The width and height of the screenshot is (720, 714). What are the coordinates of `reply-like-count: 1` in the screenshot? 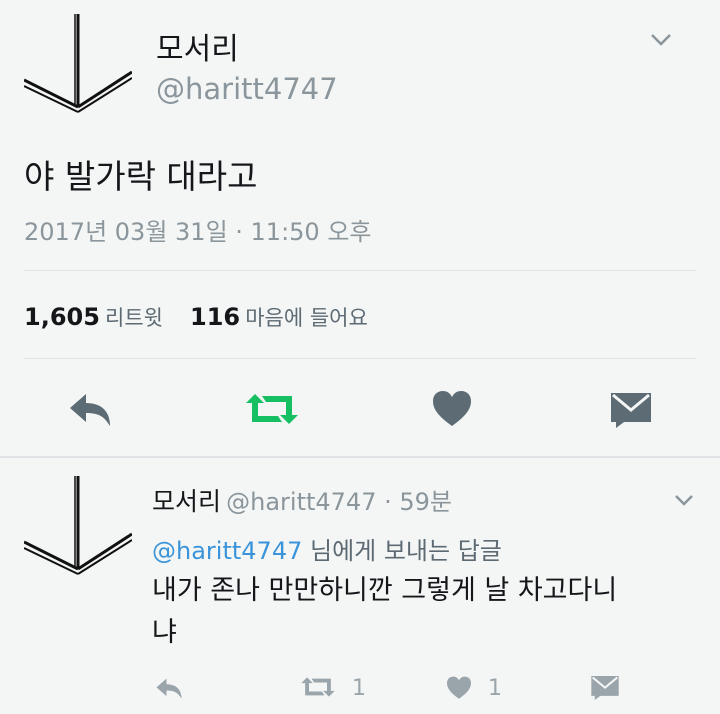 It's located at (495, 688).